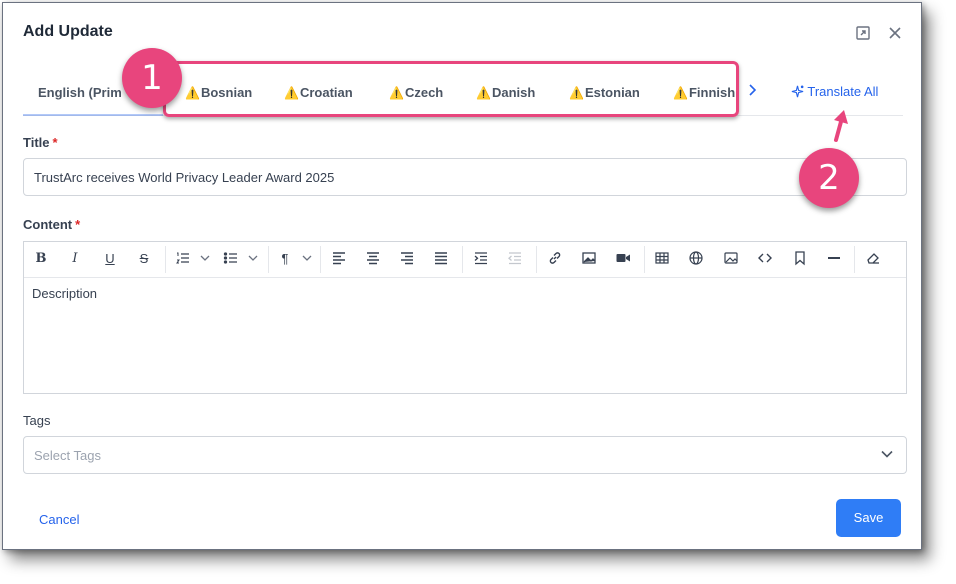 The height and width of the screenshot is (584, 956). I want to click on underline-button: U, so click(110, 259).